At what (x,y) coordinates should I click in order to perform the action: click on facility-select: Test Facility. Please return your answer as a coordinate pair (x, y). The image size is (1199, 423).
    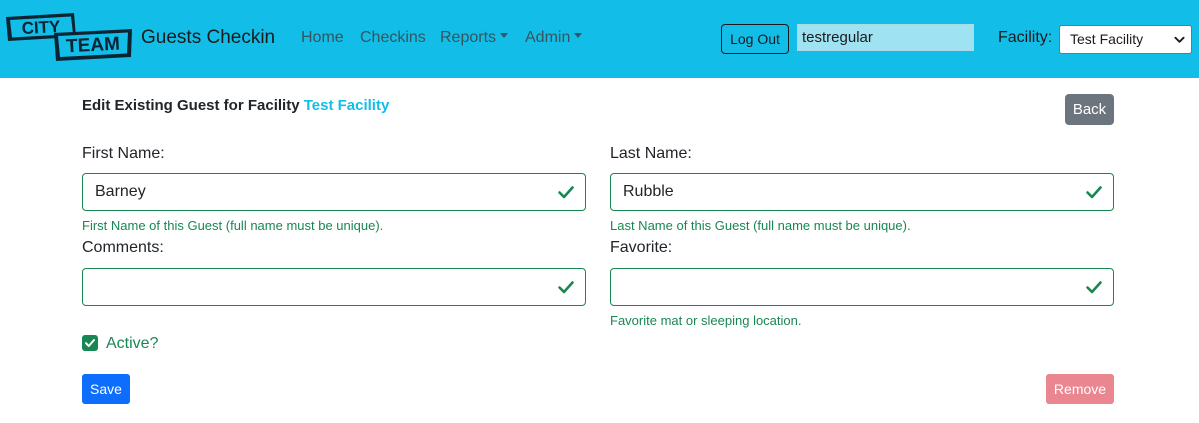
    Looking at the image, I should click on (1125, 39).